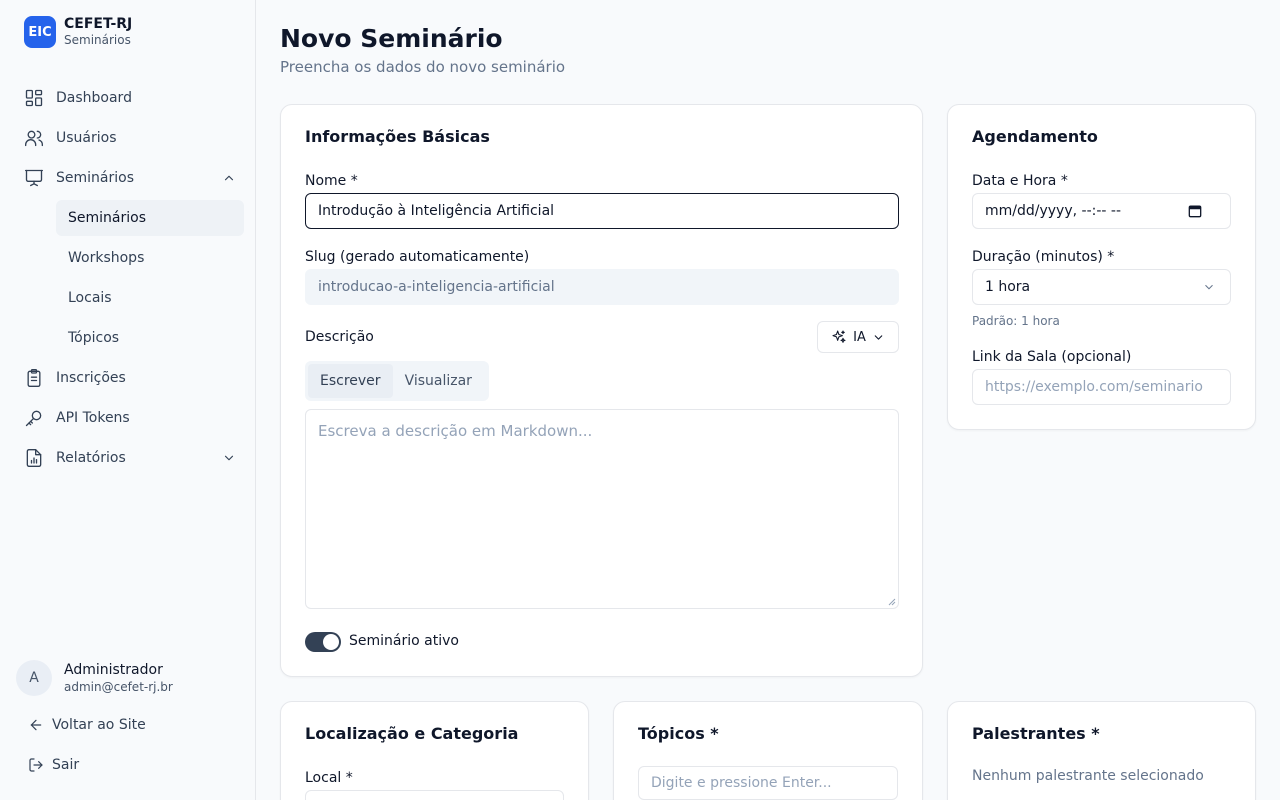 The image size is (1280, 800). I want to click on sidebar-item-label: Relatórios, so click(91, 458).